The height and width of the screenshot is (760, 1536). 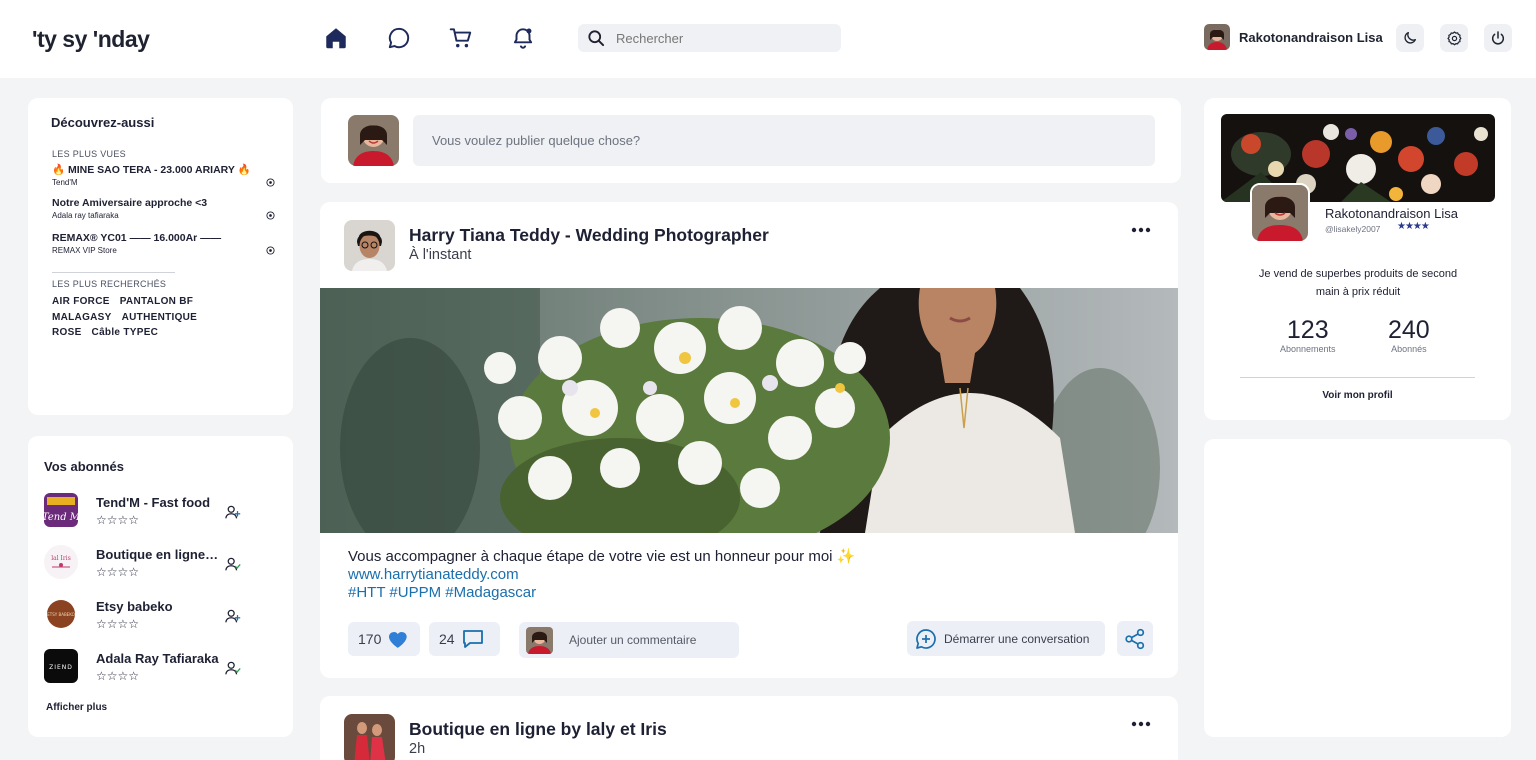 What do you see at coordinates (89, 154) in the screenshot?
I see `most-viewed-label: LES PLUS VUES` at bounding box center [89, 154].